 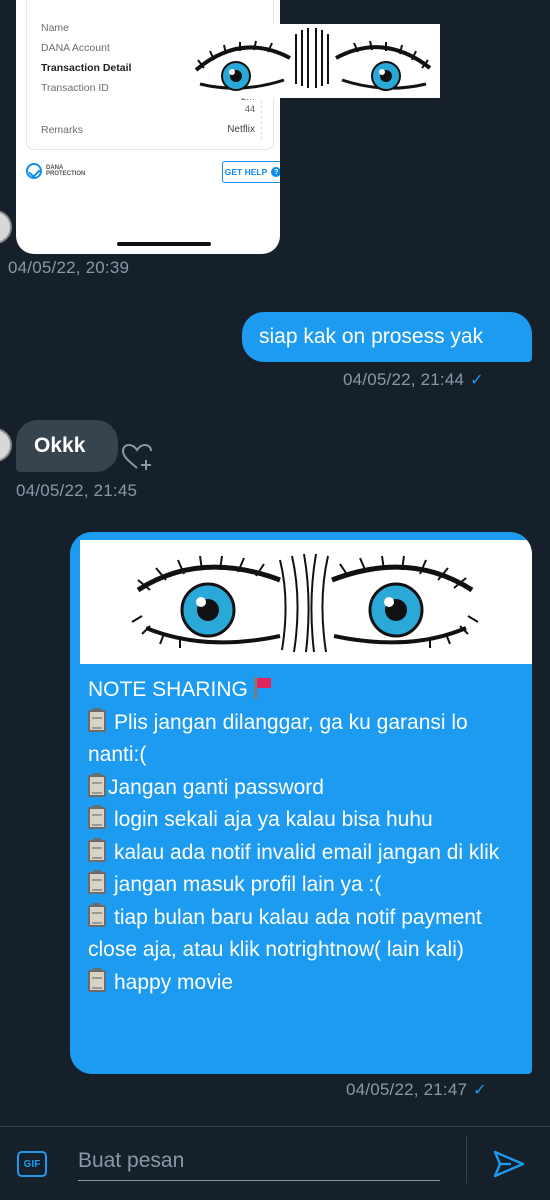 I want to click on dana-protection-line2: PROTECTION, so click(x=66, y=174).